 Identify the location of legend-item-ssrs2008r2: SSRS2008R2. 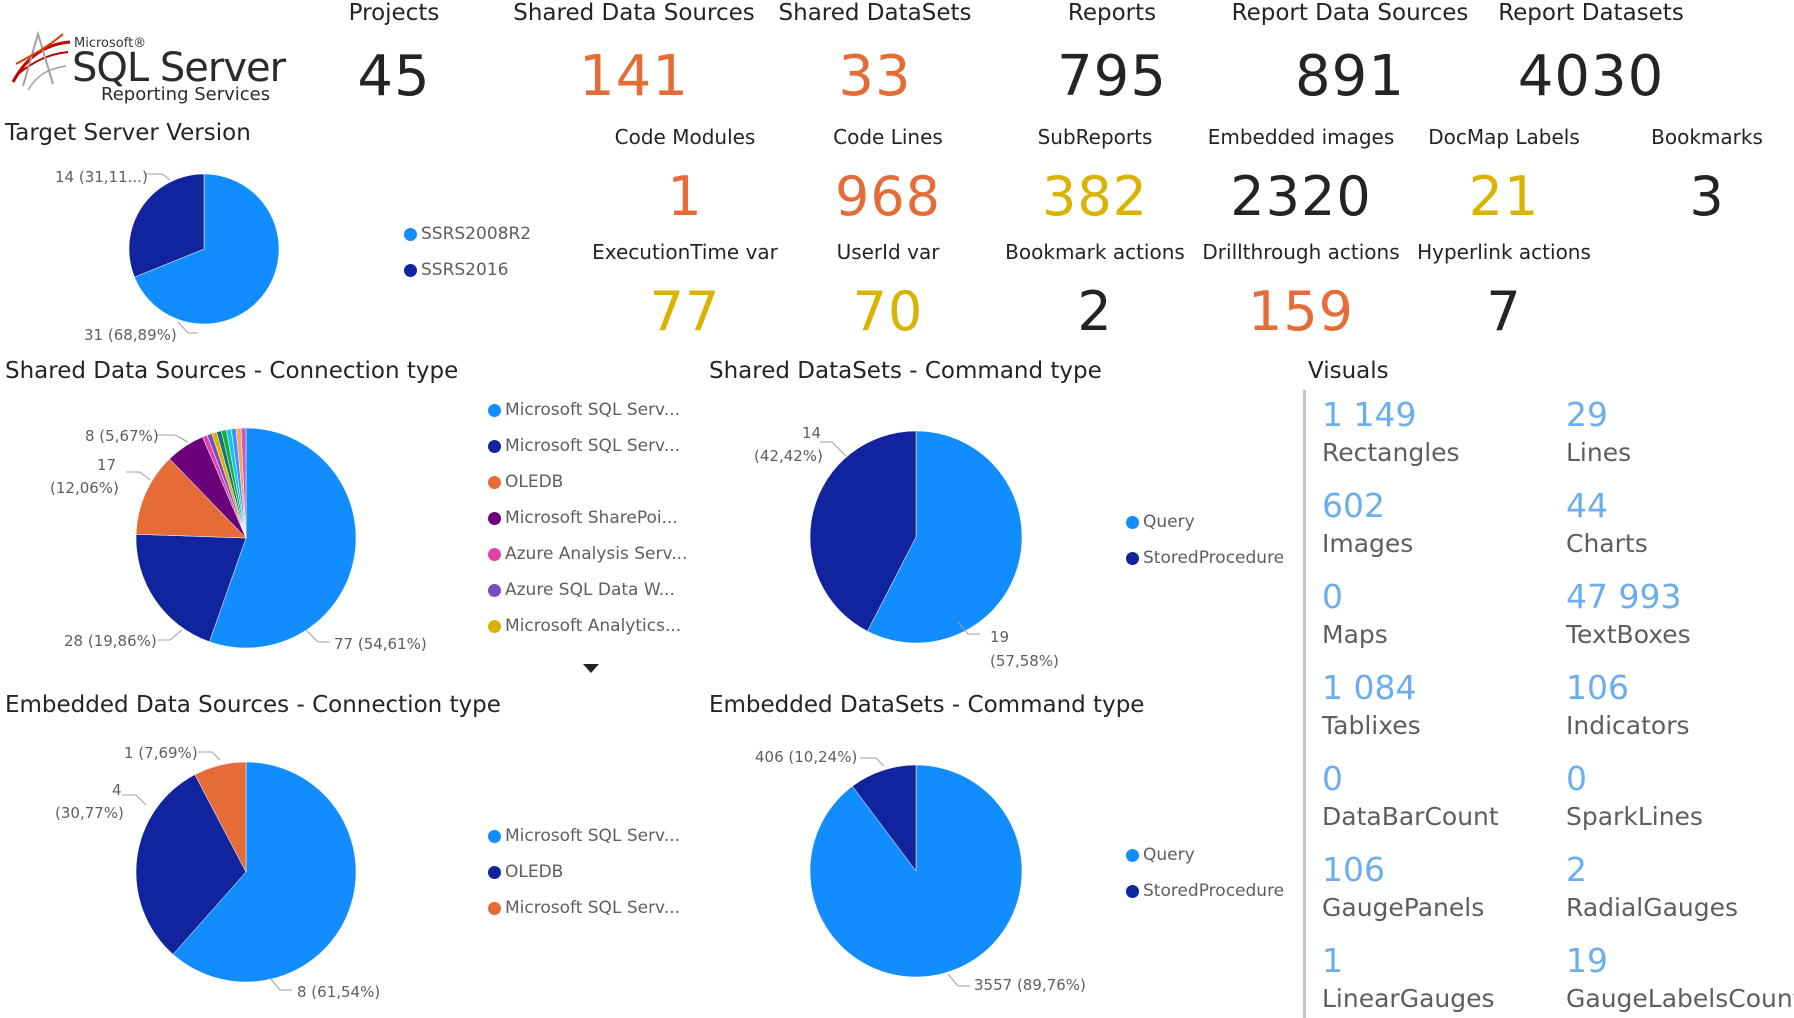
(467, 234).